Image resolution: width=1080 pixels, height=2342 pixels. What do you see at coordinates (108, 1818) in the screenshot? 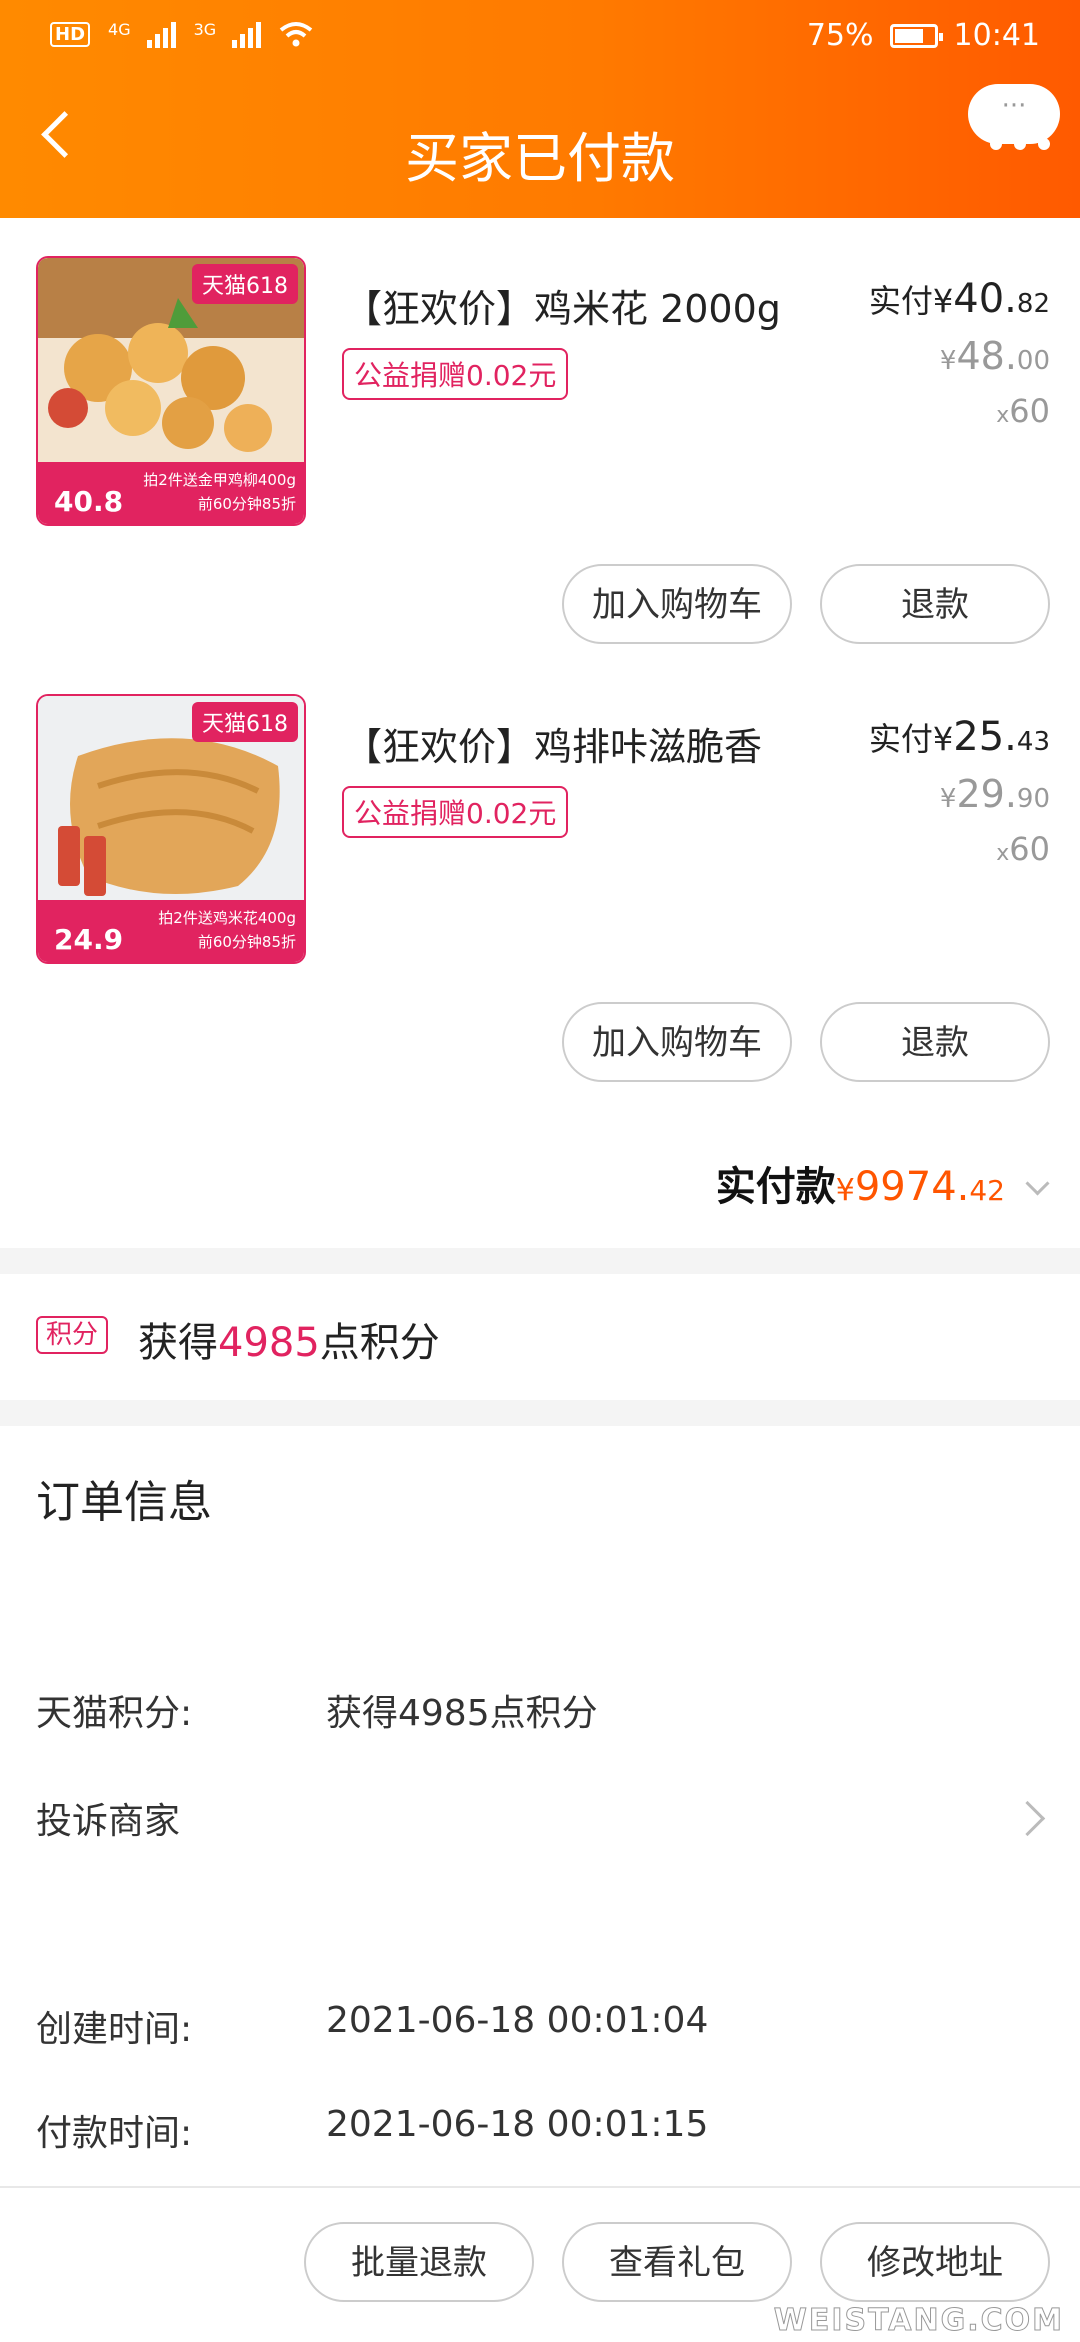
I see `complain-merchant-link: 投诉商家` at bounding box center [108, 1818].